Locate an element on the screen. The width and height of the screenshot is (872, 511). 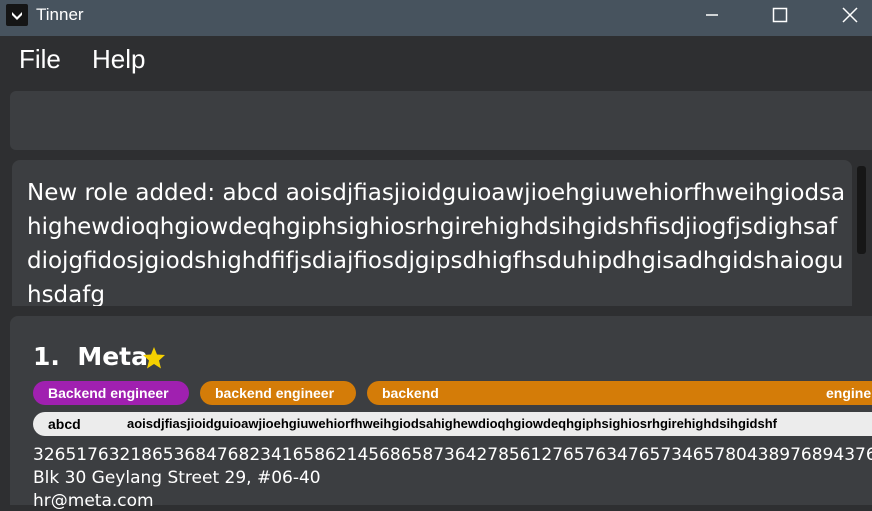
app-logo-icon is located at coordinates (17, 15).